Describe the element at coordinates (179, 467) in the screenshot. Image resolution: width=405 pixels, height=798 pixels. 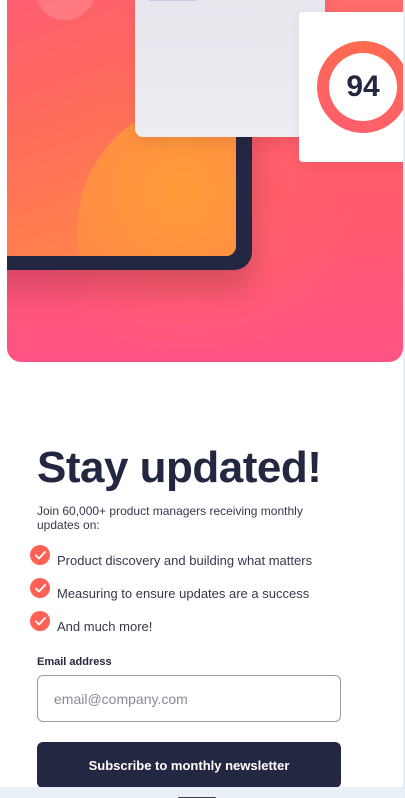
I see `page-title: Stay updated!` at that location.